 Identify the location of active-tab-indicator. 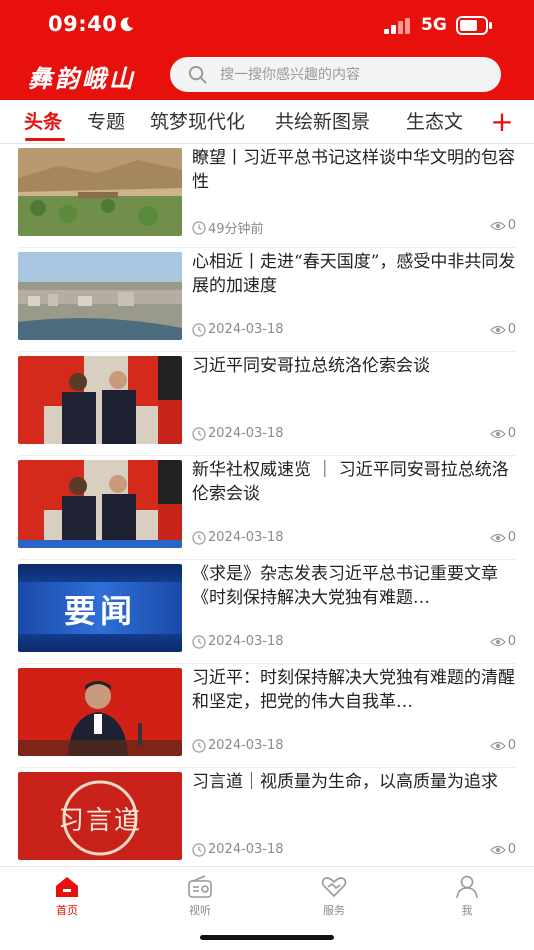
(45, 139).